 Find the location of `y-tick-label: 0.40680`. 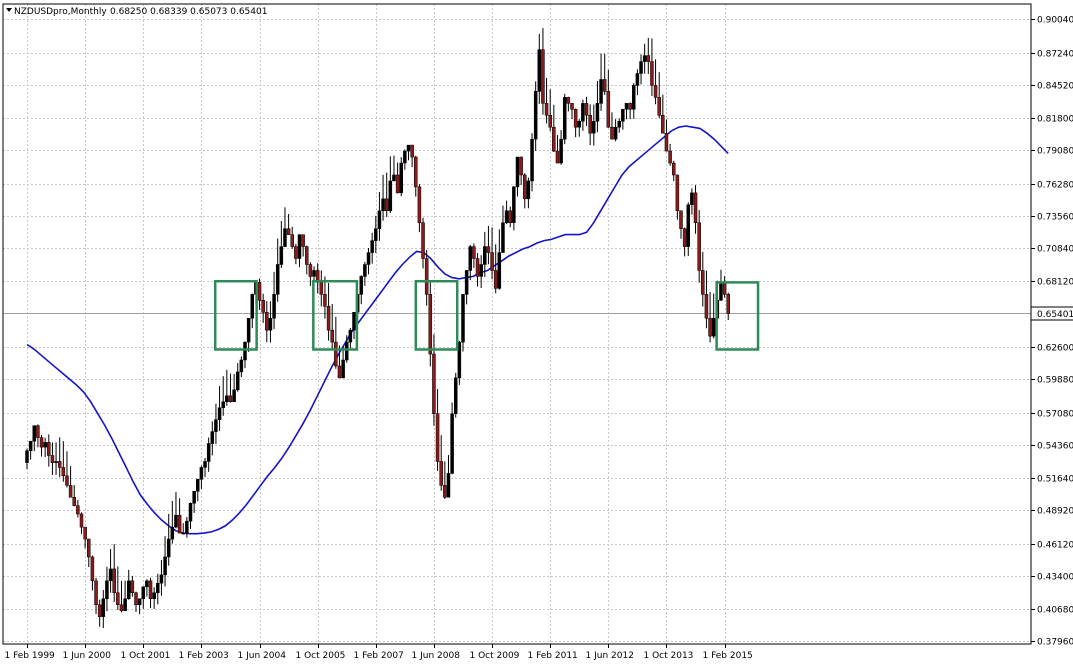

y-tick-label: 0.40680 is located at coordinates (1055, 611).